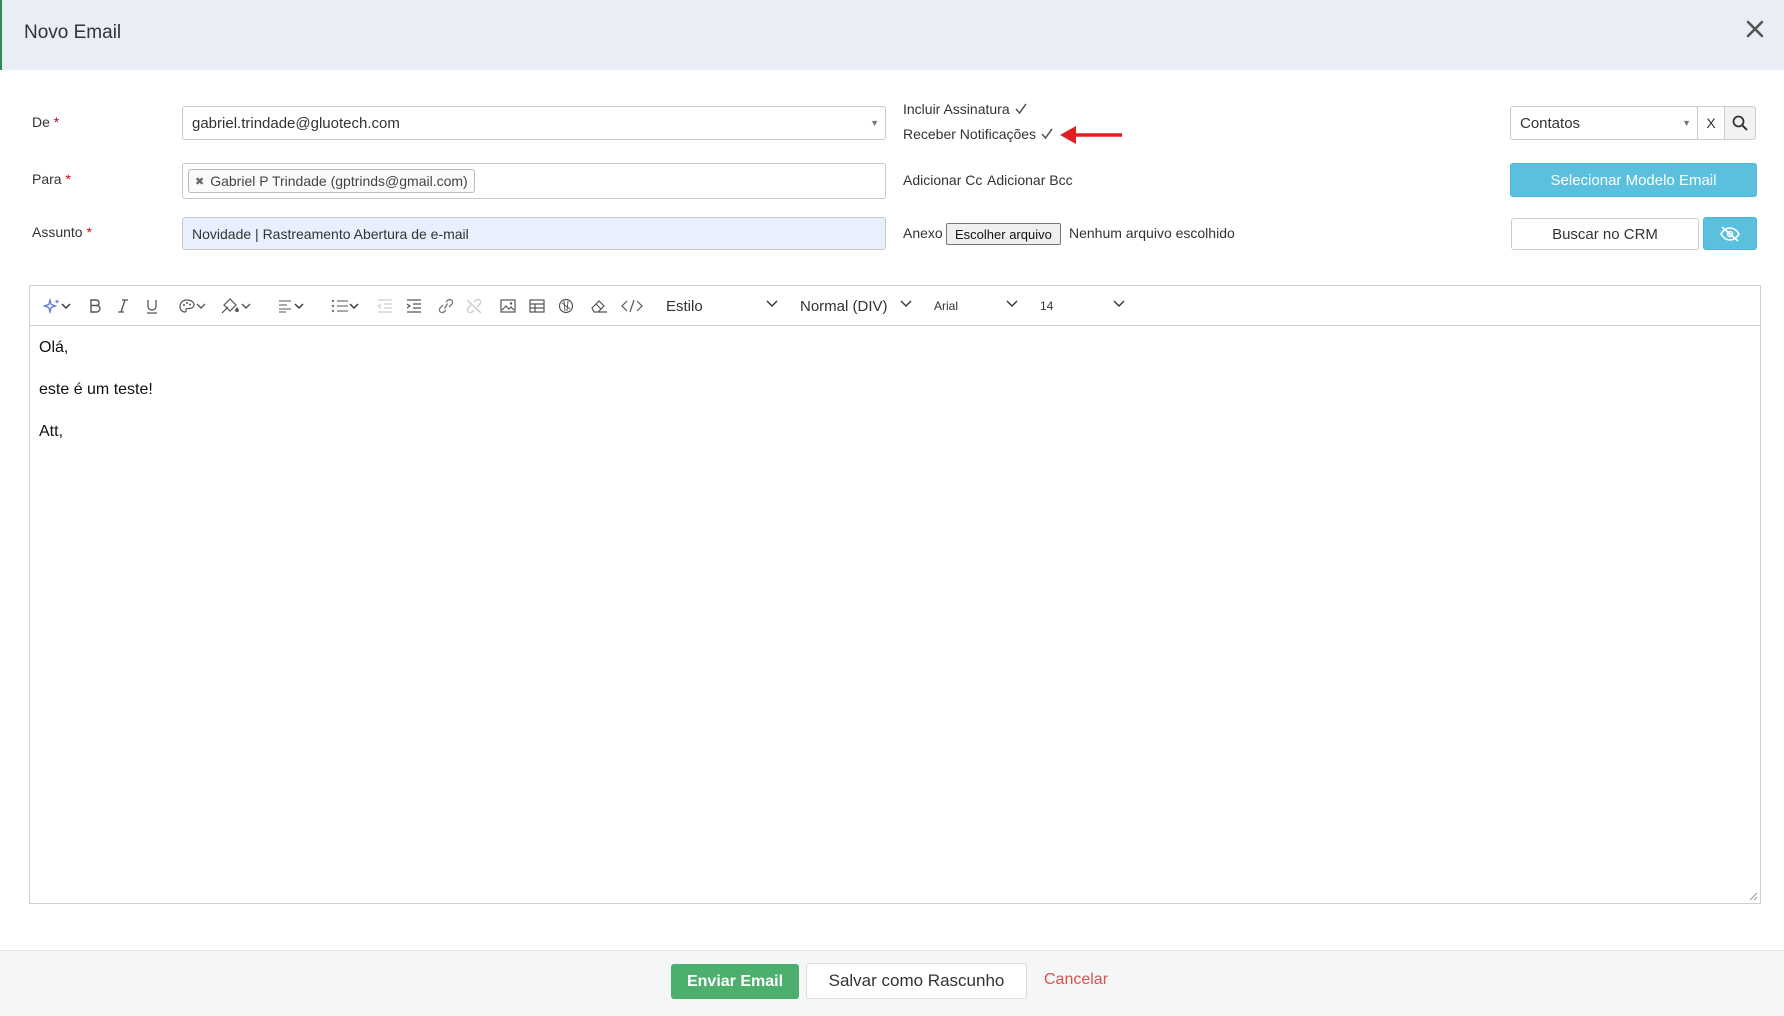 The height and width of the screenshot is (1016, 1784). Describe the element at coordinates (230, 306) in the screenshot. I see `paint-bucket-icon` at that location.